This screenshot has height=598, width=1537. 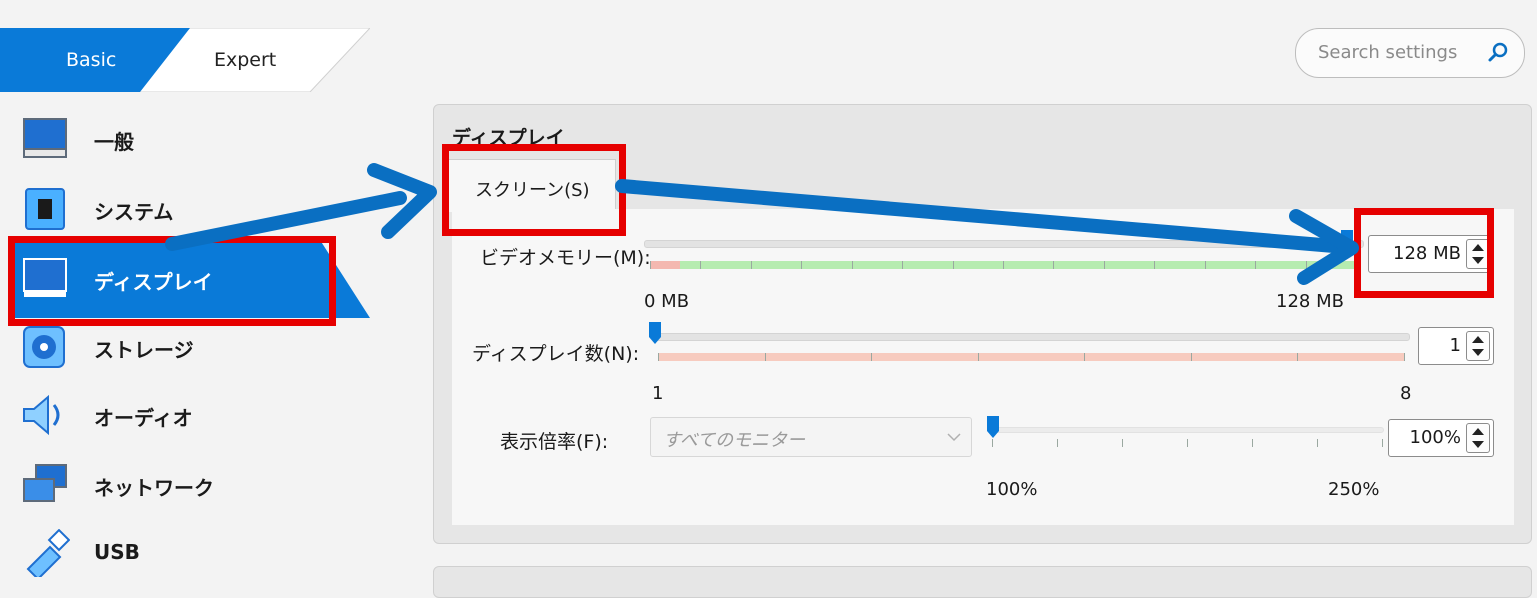 What do you see at coordinates (143, 418) in the screenshot?
I see `sidebar-item-label: オーディオ` at bounding box center [143, 418].